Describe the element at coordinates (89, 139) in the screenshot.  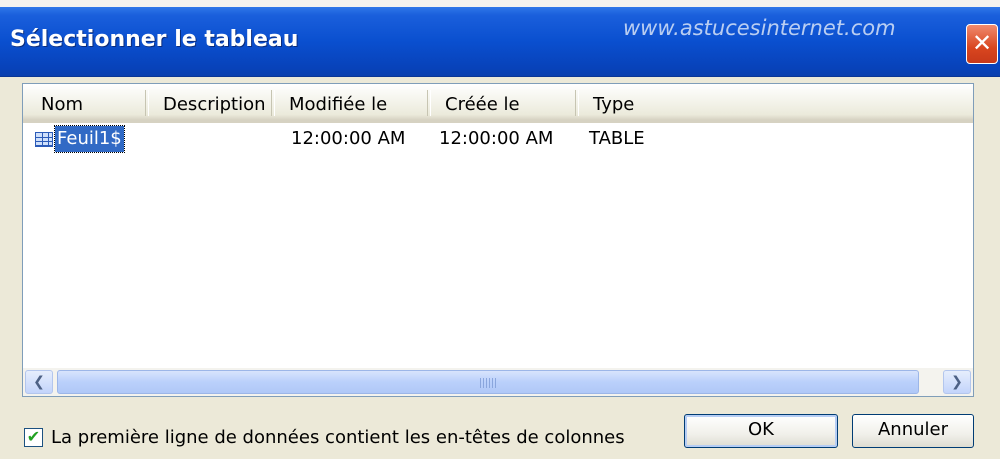
I see `row-name-cell: Feuil1$` at that location.